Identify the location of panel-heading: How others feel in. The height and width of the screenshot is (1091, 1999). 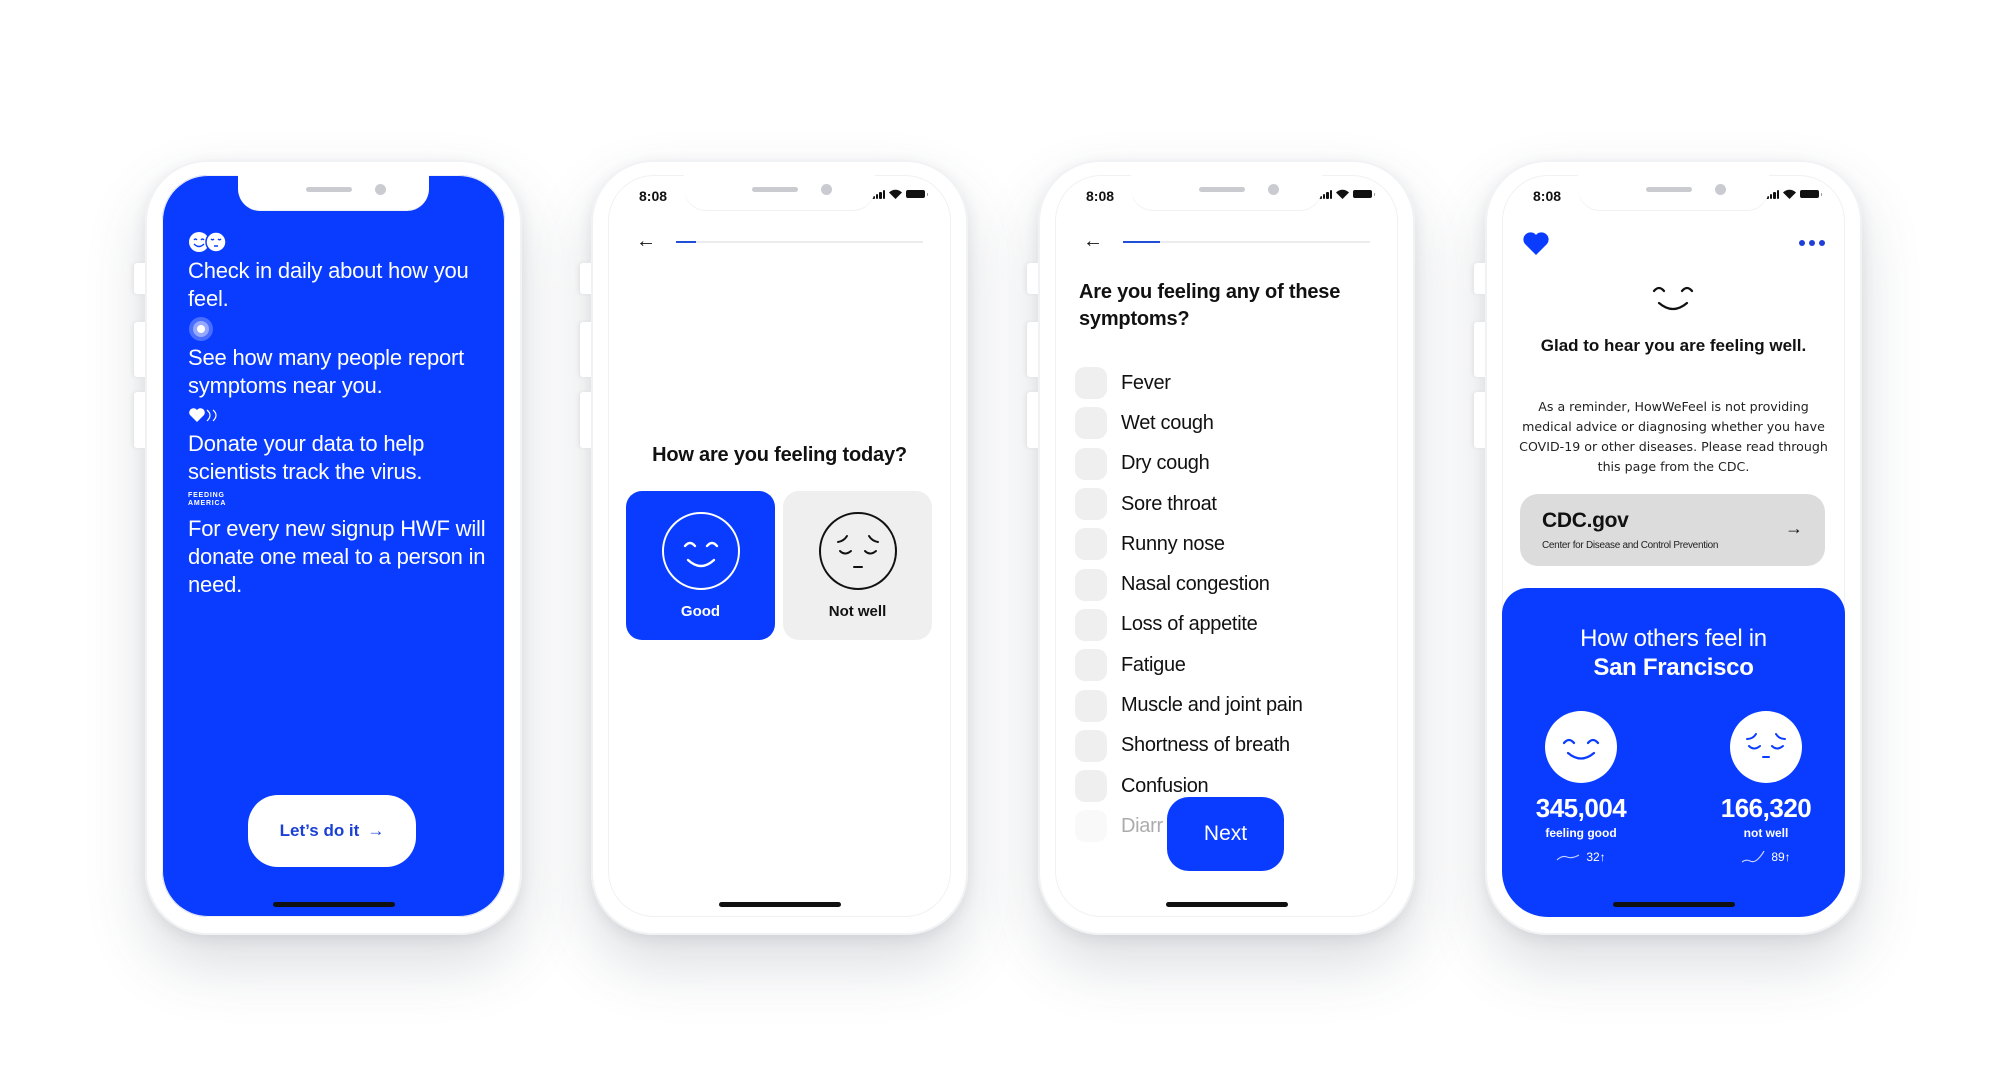
(1673, 638).